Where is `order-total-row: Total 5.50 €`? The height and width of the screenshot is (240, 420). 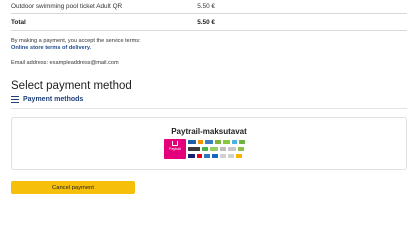 order-total-row: Total 5.50 € is located at coordinates (209, 22).